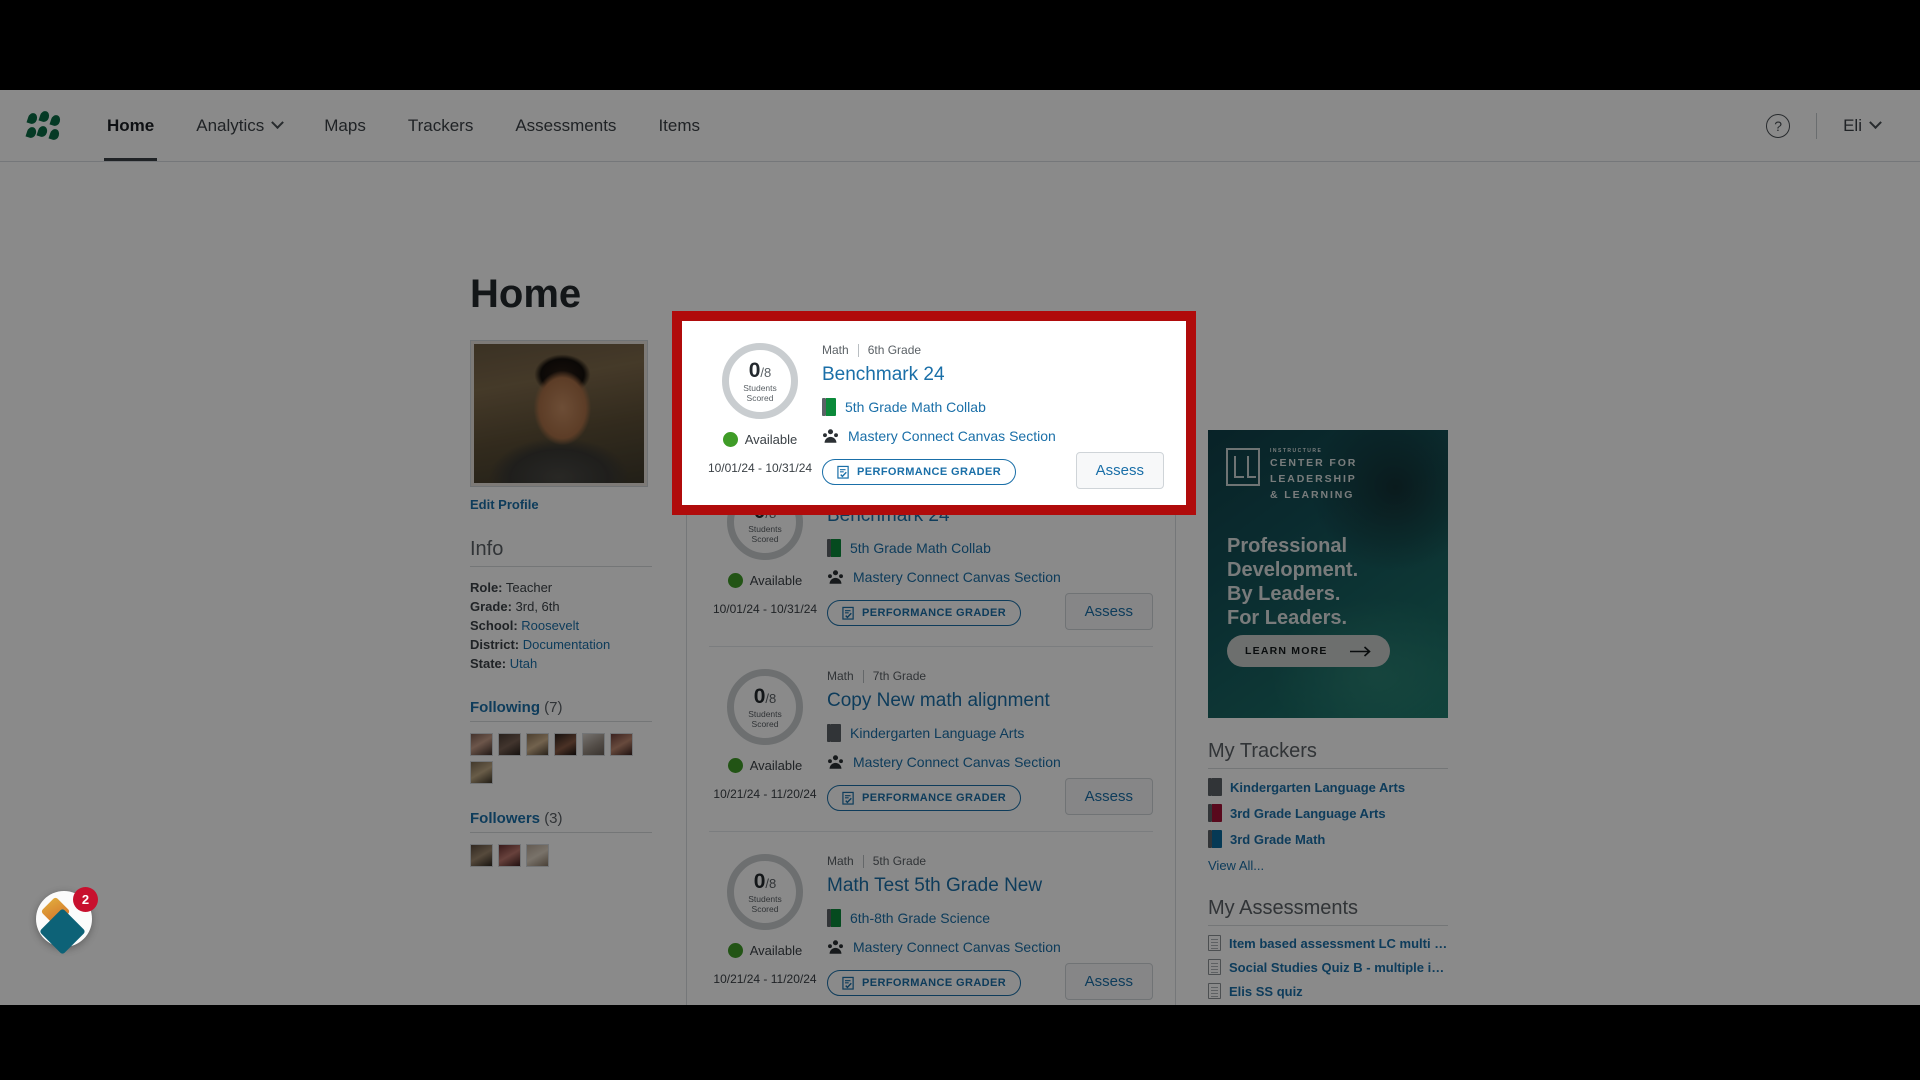 The width and height of the screenshot is (1920, 1080). What do you see at coordinates (835, 762) in the screenshot?
I see `canvas-section-icon` at bounding box center [835, 762].